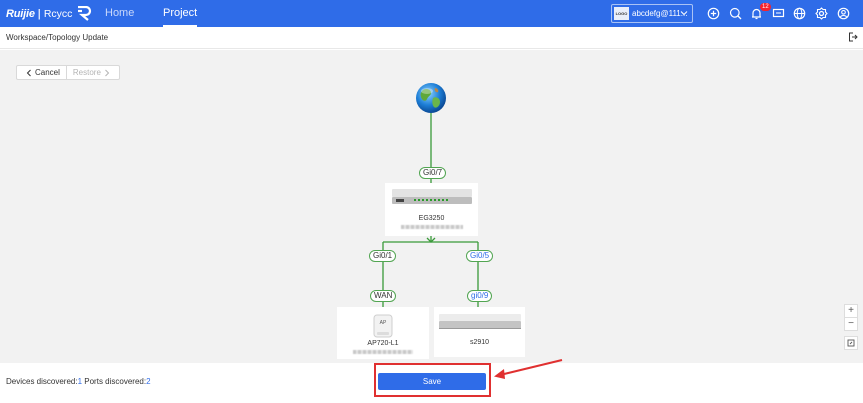  What do you see at coordinates (383, 296) in the screenshot?
I see `port-wan: WAN` at bounding box center [383, 296].